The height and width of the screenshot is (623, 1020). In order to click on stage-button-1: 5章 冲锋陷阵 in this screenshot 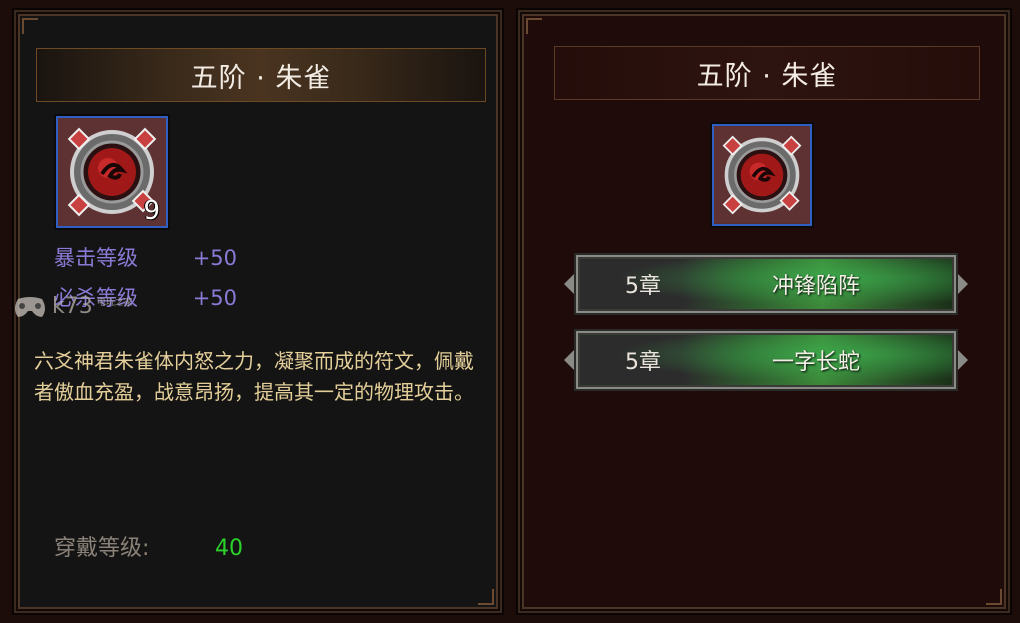, I will do `click(766, 284)`.